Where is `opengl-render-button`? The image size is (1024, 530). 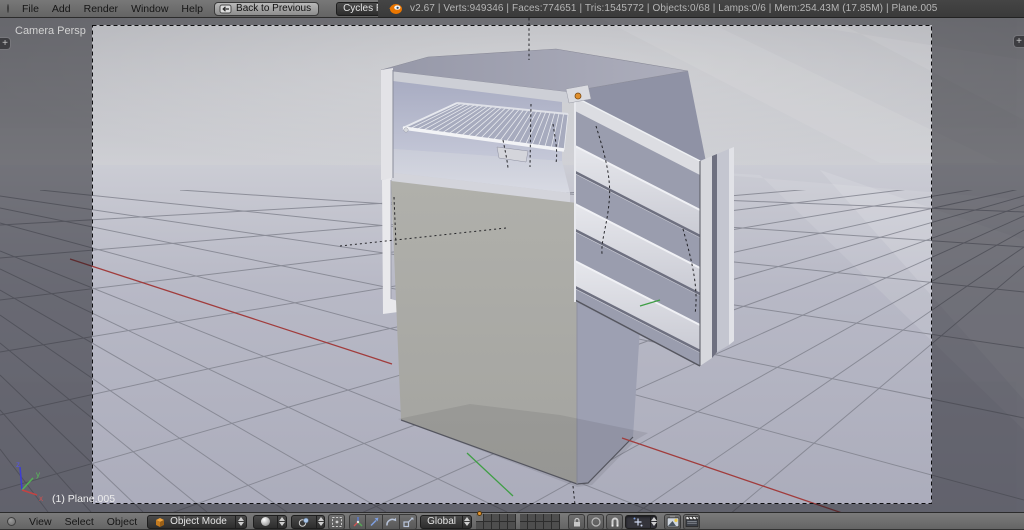
opengl-render-button is located at coordinates (673, 521).